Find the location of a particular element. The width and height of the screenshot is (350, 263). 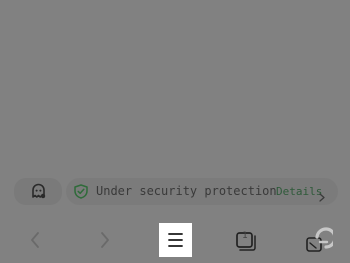

menu-button is located at coordinates (175, 240).